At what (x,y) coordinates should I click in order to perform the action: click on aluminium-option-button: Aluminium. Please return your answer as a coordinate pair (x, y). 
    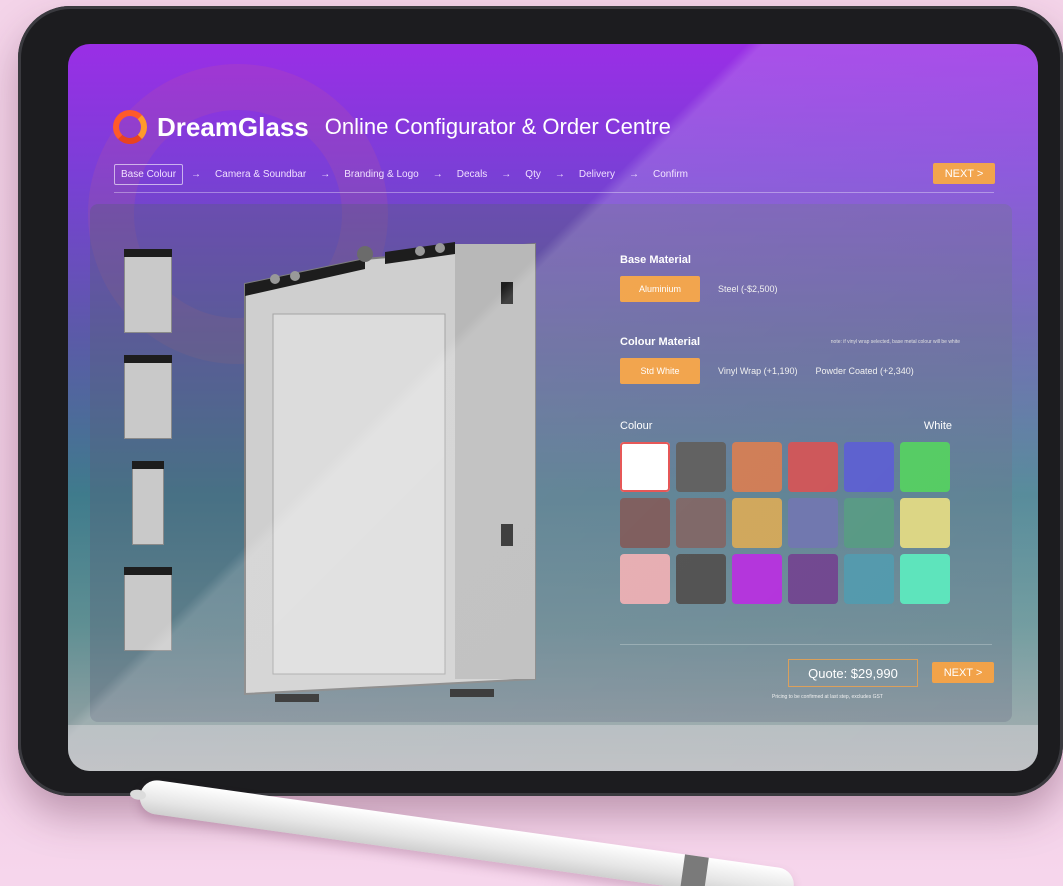
    Looking at the image, I should click on (660, 289).